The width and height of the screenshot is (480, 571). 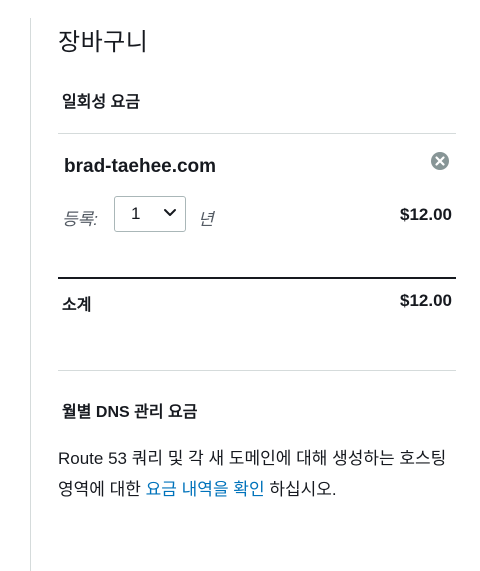 What do you see at coordinates (136, 213) in the screenshot?
I see `registration-years-value: 1` at bounding box center [136, 213].